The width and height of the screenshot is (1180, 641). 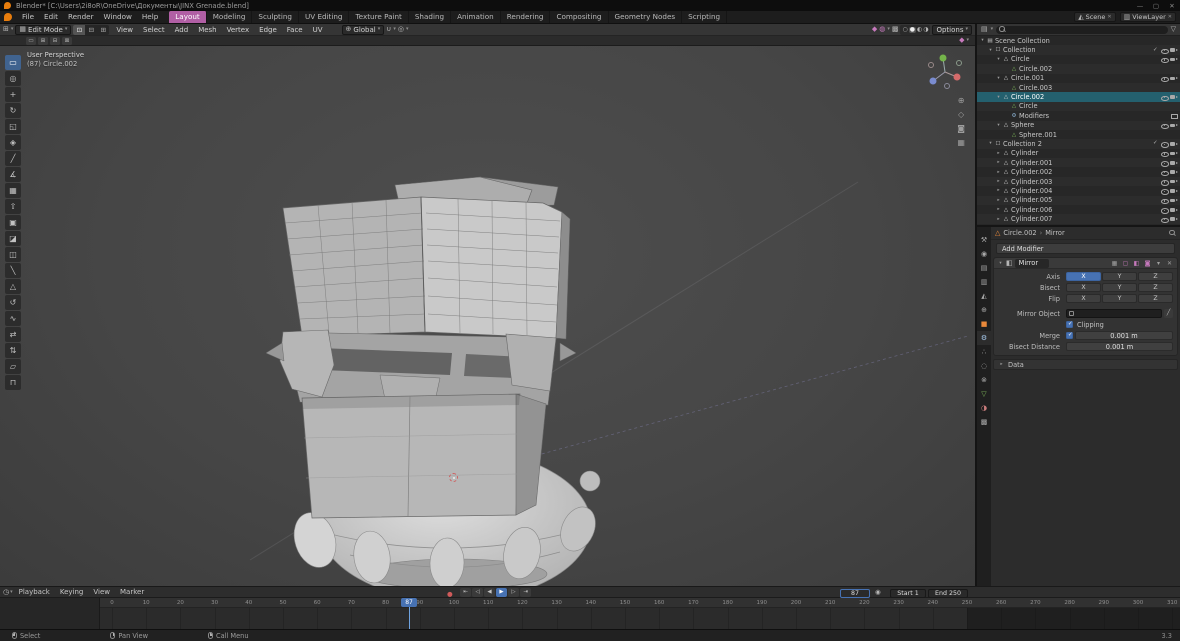 I want to click on menu-help: Help, so click(x=150, y=17).